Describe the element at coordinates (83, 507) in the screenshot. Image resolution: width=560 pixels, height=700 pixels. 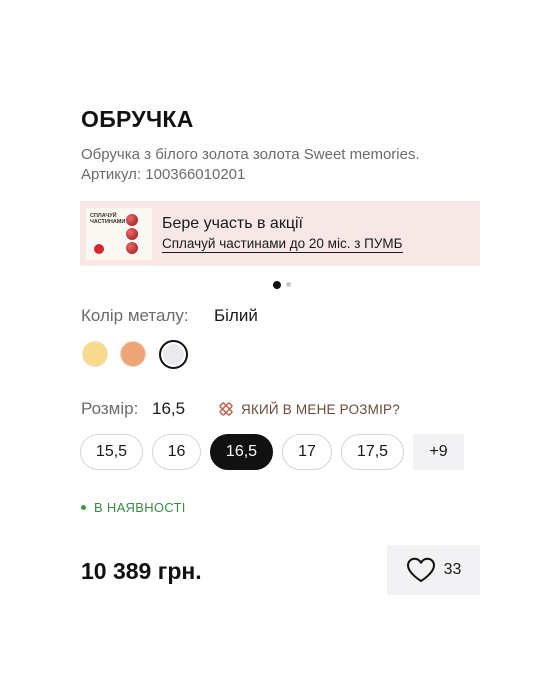
I see `status-dot-icon` at that location.